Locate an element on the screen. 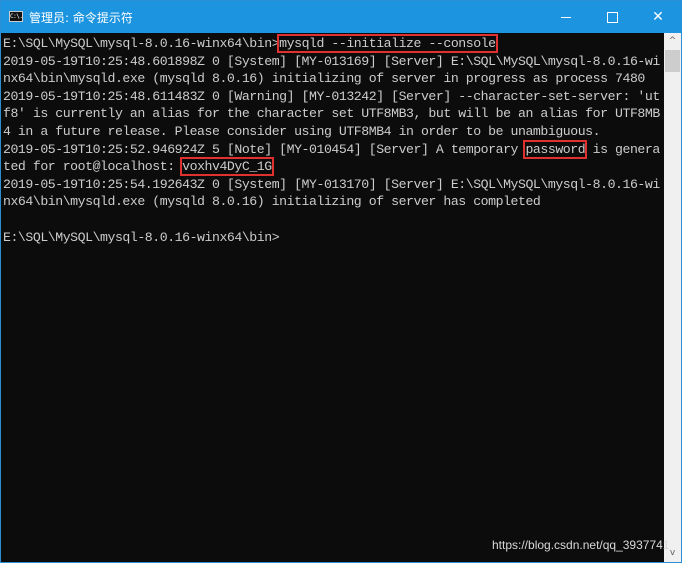 The height and width of the screenshot is (563, 682). close-icon: ✕ is located at coordinates (658, 17).